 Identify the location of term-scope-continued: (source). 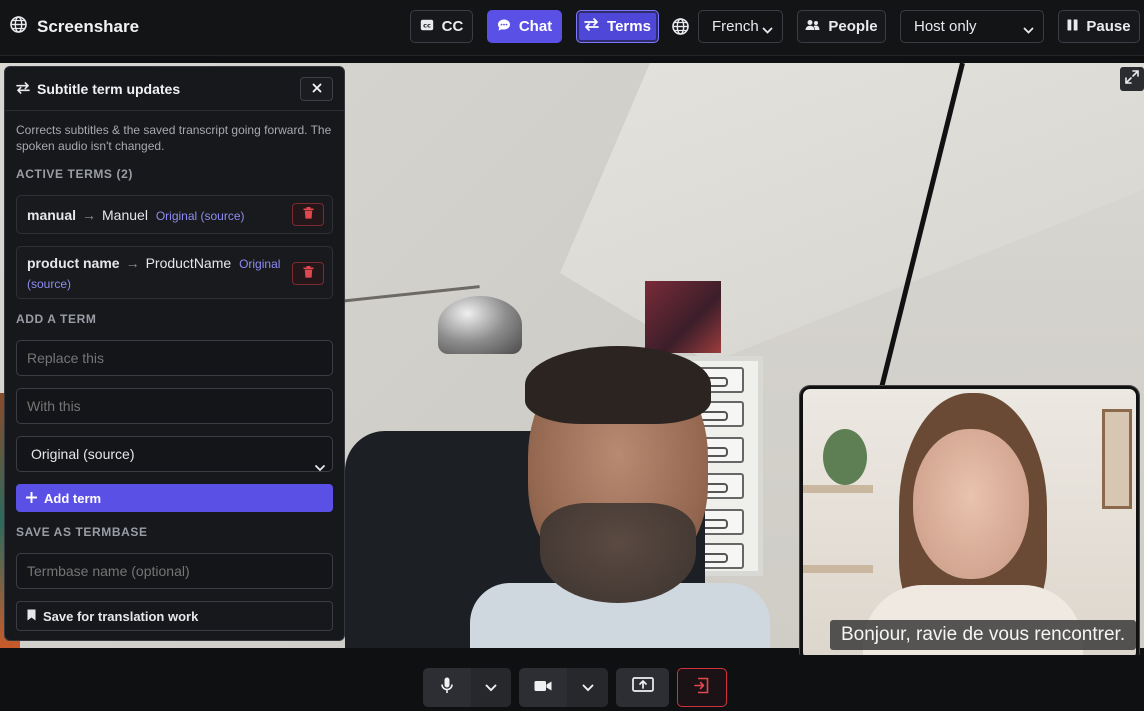
(49, 284).